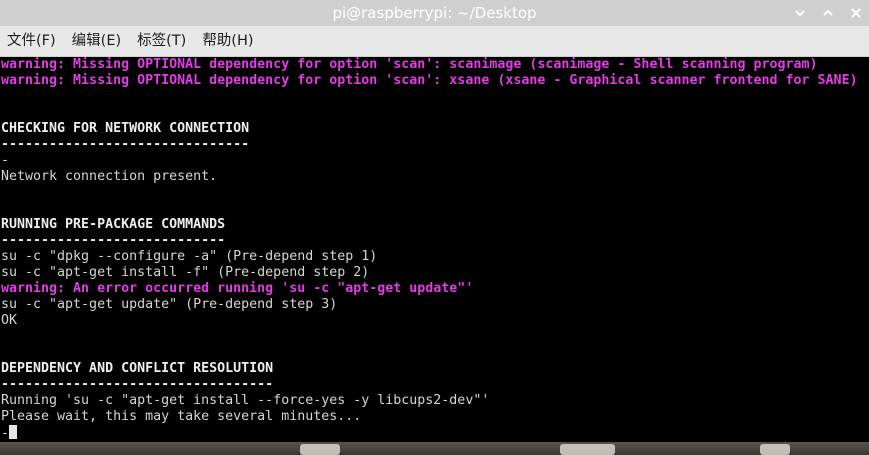  I want to click on terminal-line-text: -------------------------------, so click(125, 144).